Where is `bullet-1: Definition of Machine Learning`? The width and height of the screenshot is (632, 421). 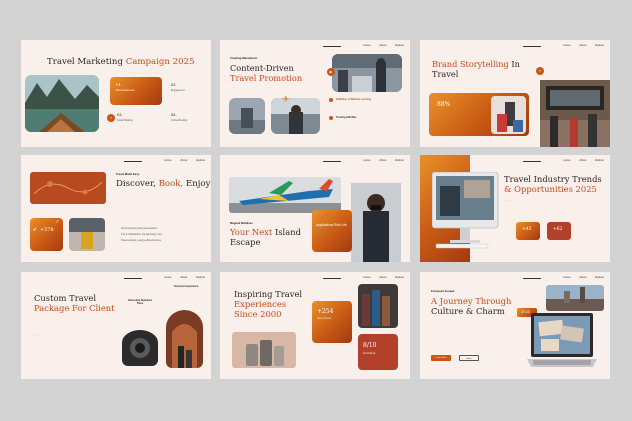 bullet-1: Definition of Machine Learning is located at coordinates (353, 99).